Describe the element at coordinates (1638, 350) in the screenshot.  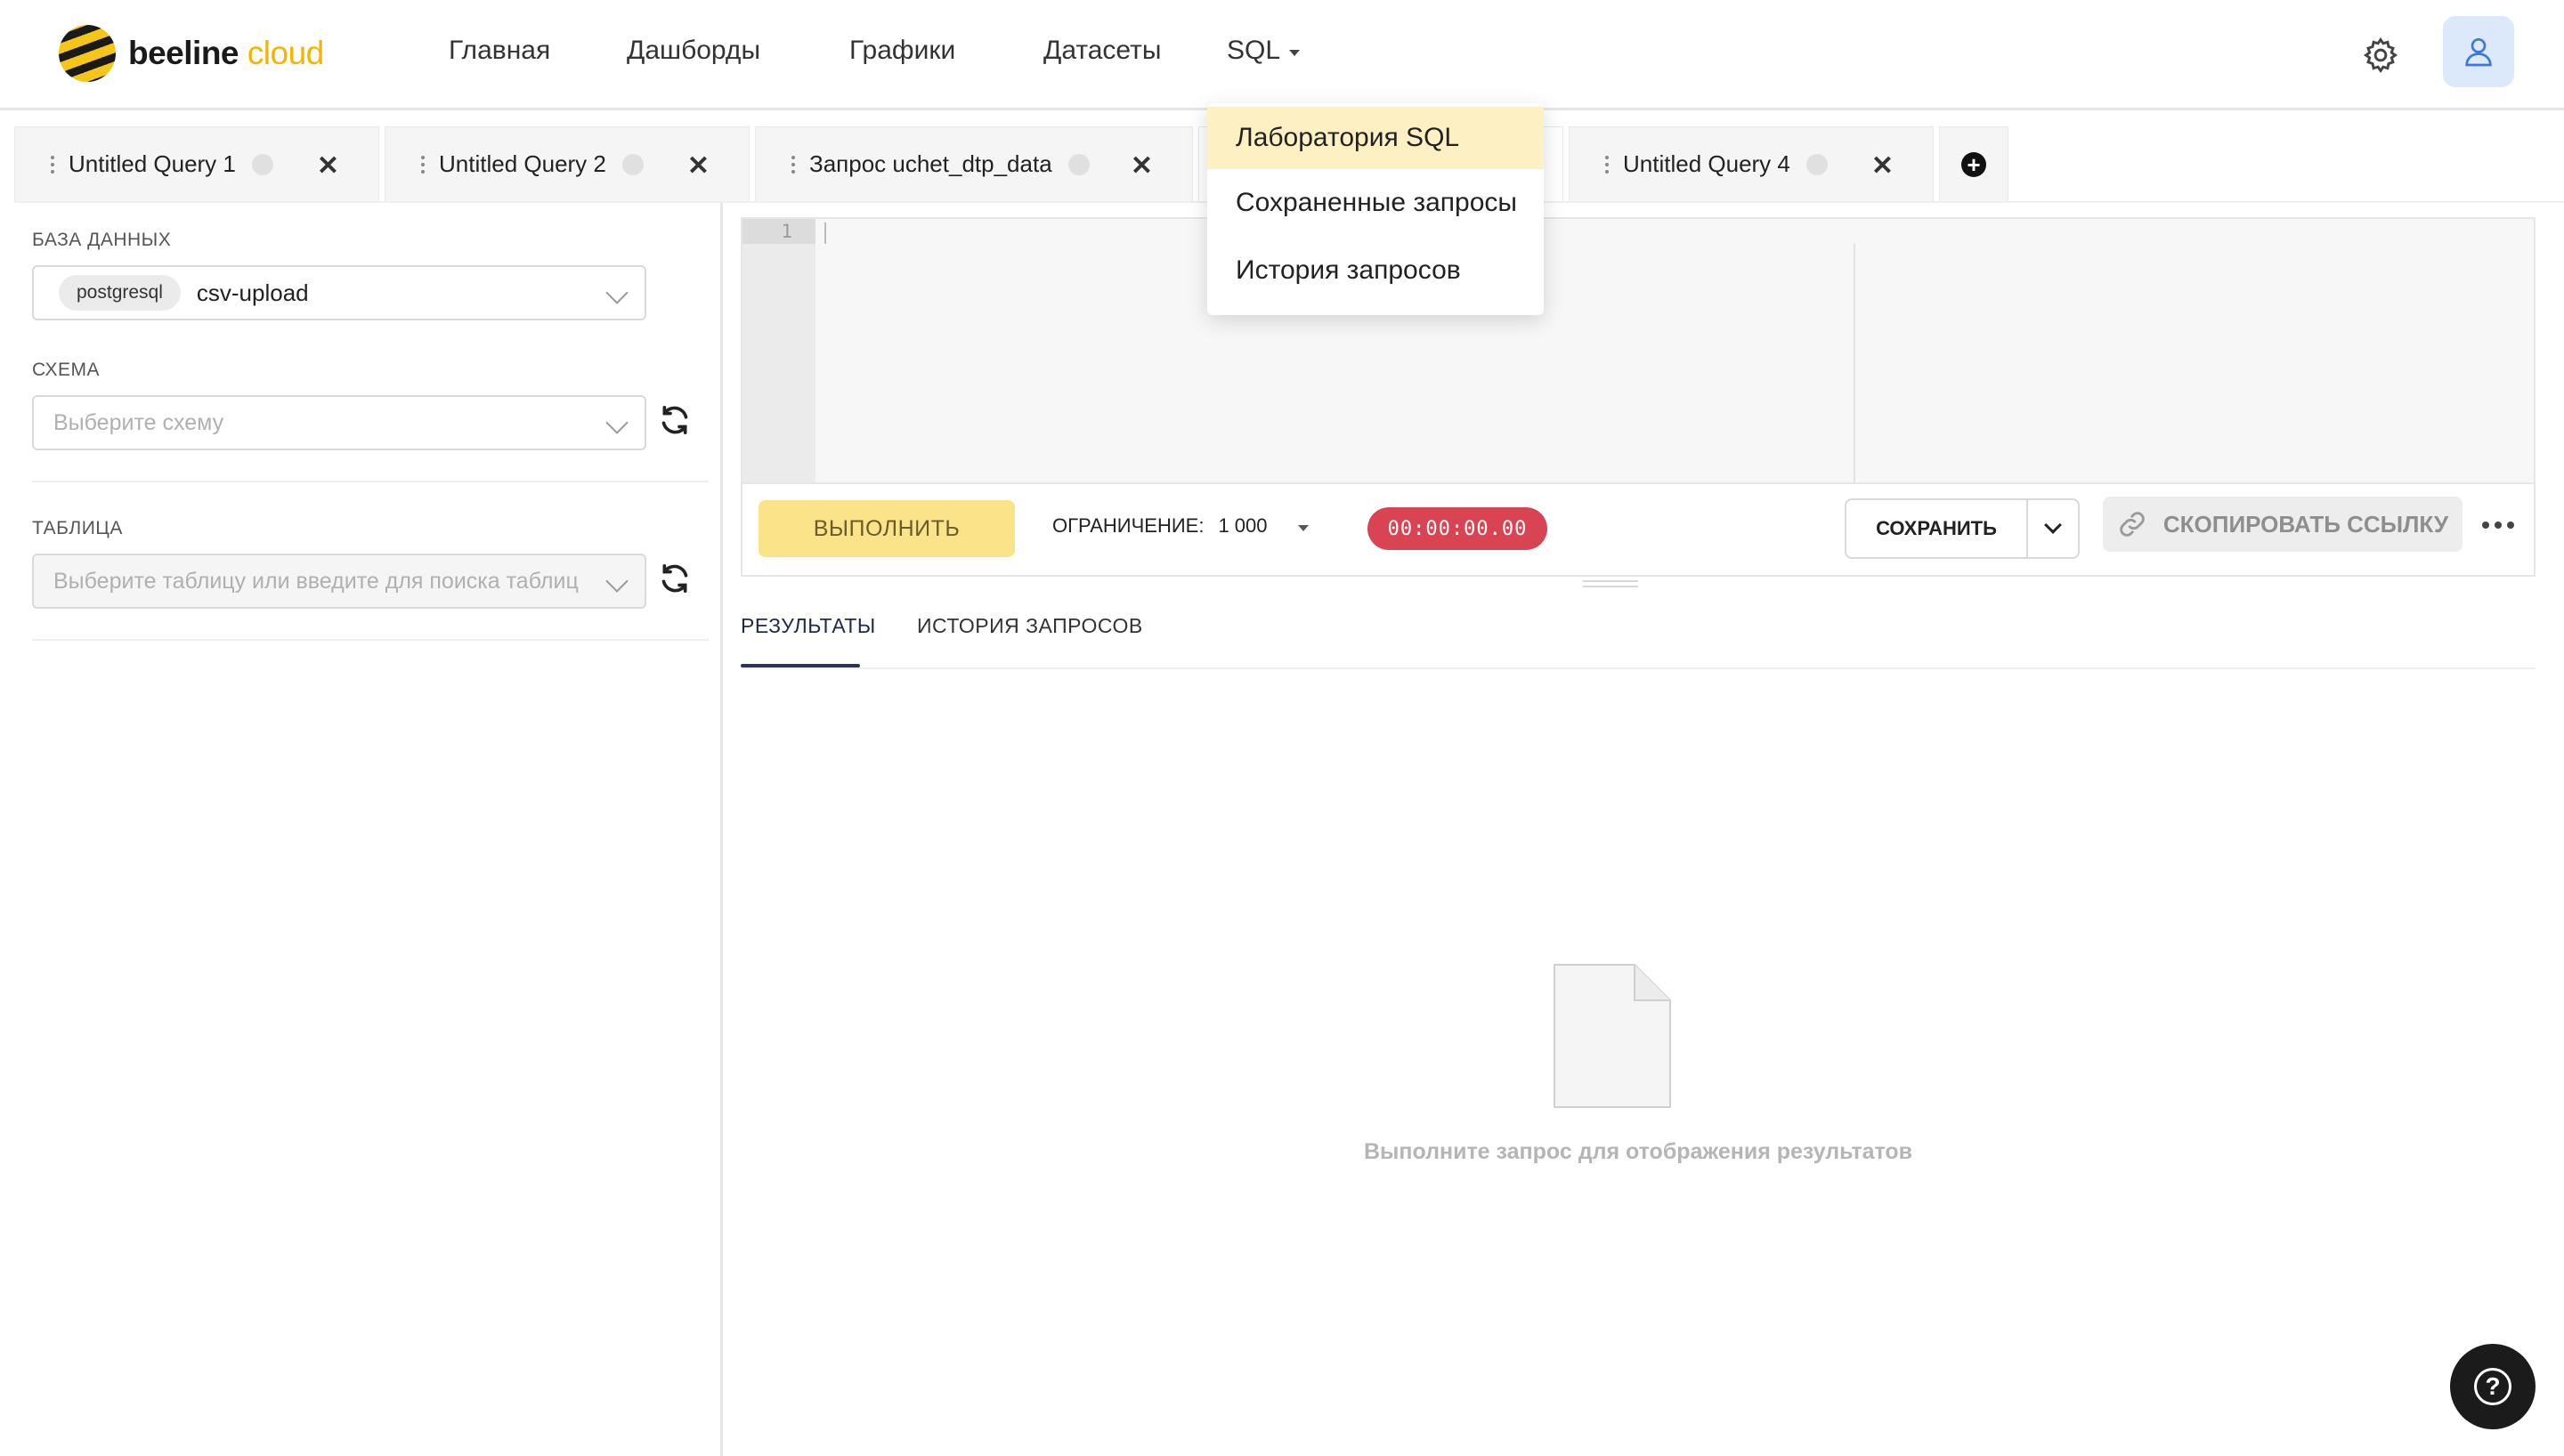
I see `sql-editor: 1` at that location.